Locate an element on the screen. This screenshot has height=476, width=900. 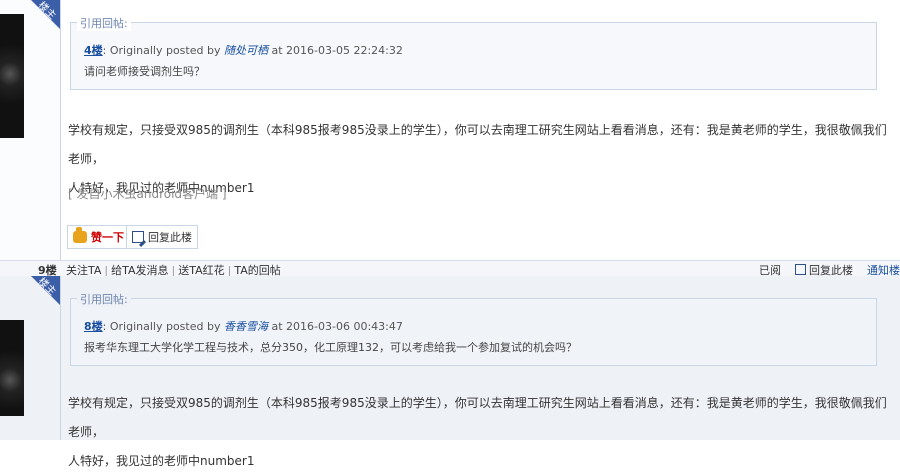
thumbs-up-icon is located at coordinates (80, 235).